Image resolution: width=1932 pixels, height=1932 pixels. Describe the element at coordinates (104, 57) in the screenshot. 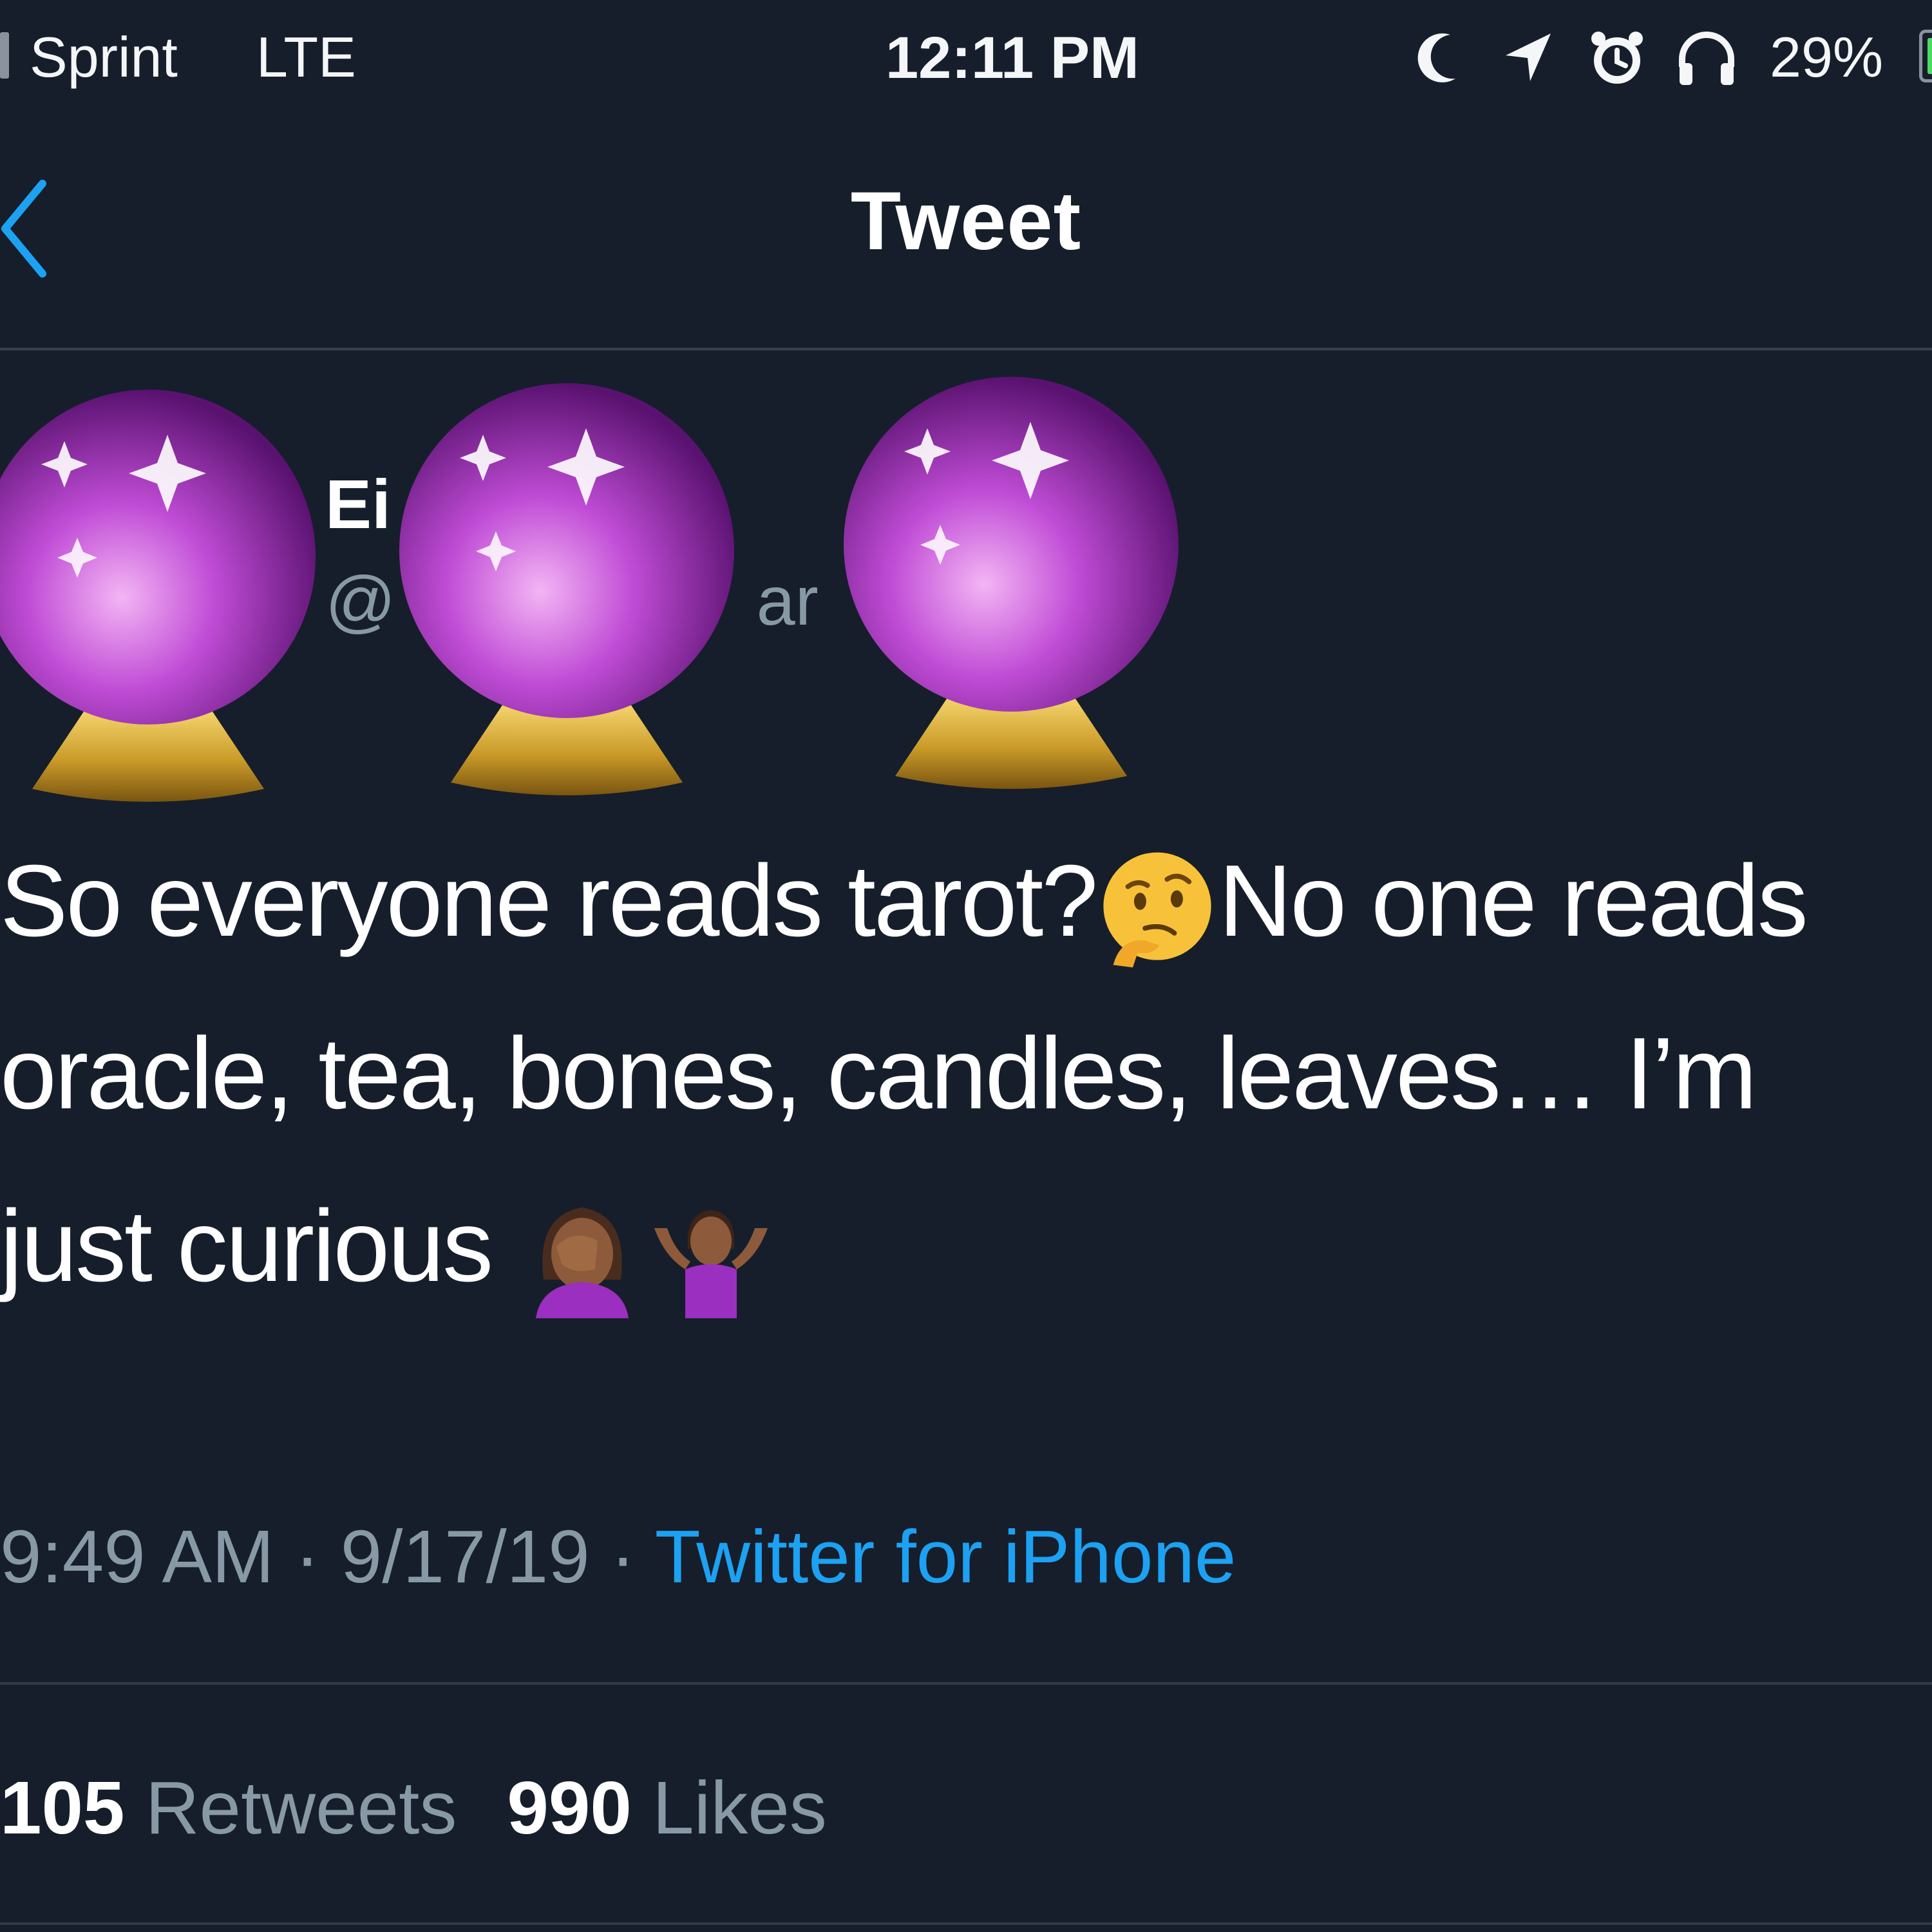

I see `carrier-label: Sprint` at that location.